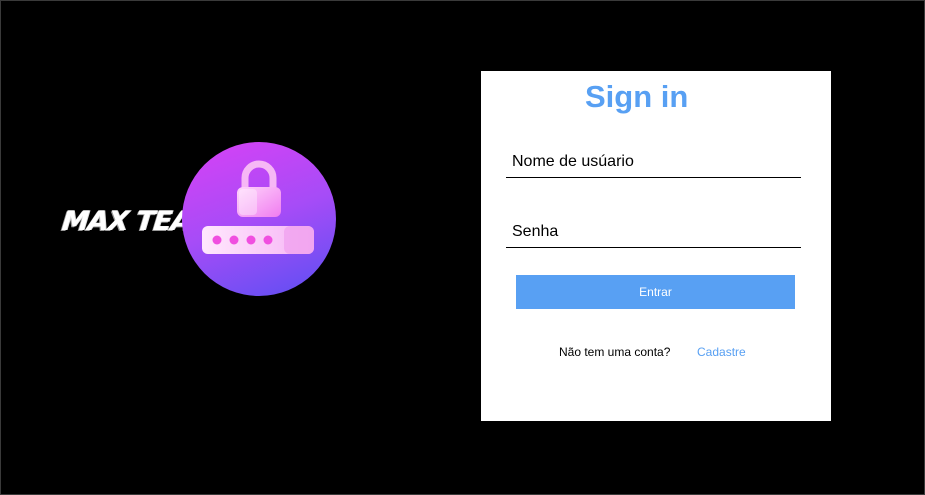  I want to click on sign-in-button: Entrar, so click(655, 292).